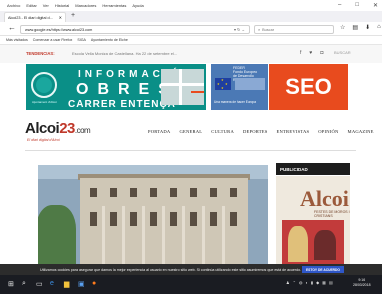 The image size is (382, 294). What do you see at coordinates (342, 27) in the screenshot?
I see `star-icon: ☆` at bounding box center [342, 27].